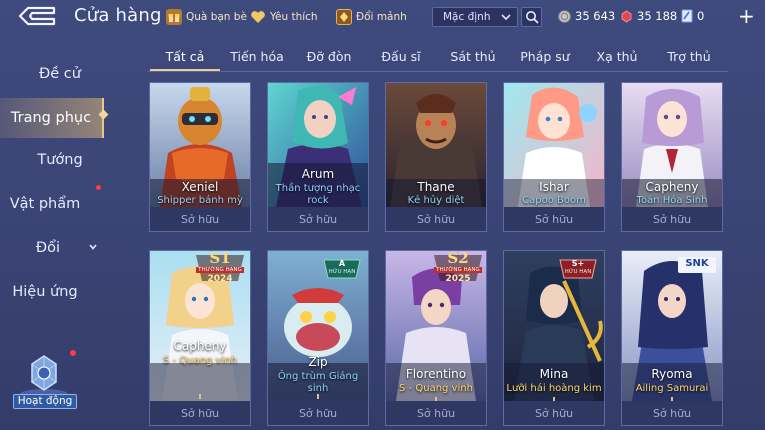 This screenshot has height=430, width=765. Describe the element at coordinates (473, 56) in the screenshot. I see `tab-assassin: Sát thủ` at that location.